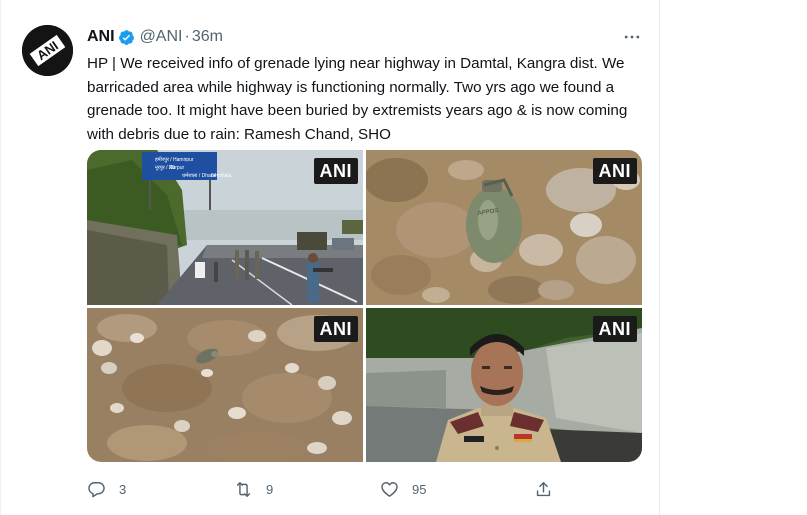  I want to click on signboard-line-3: धर्मशाला / Dharamshala, so click(207, 175).